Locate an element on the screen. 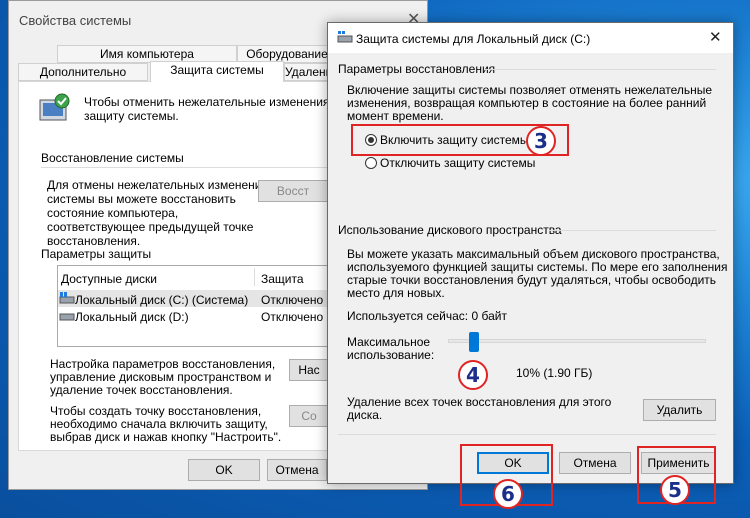 The width and height of the screenshot is (750, 518). marker-3: 3 is located at coordinates (541, 141).